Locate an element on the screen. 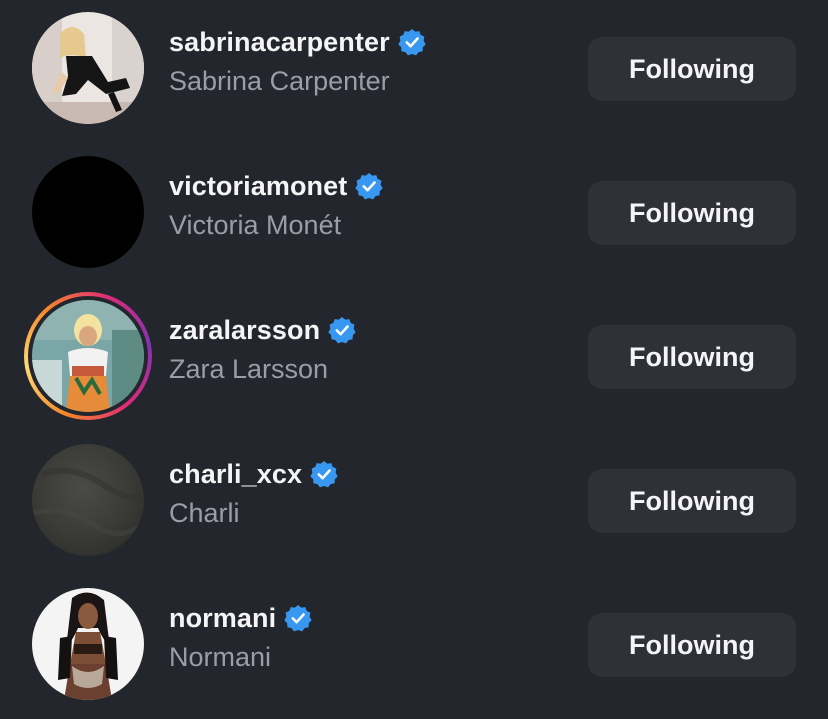  full-name: Charli is located at coordinates (204, 513).